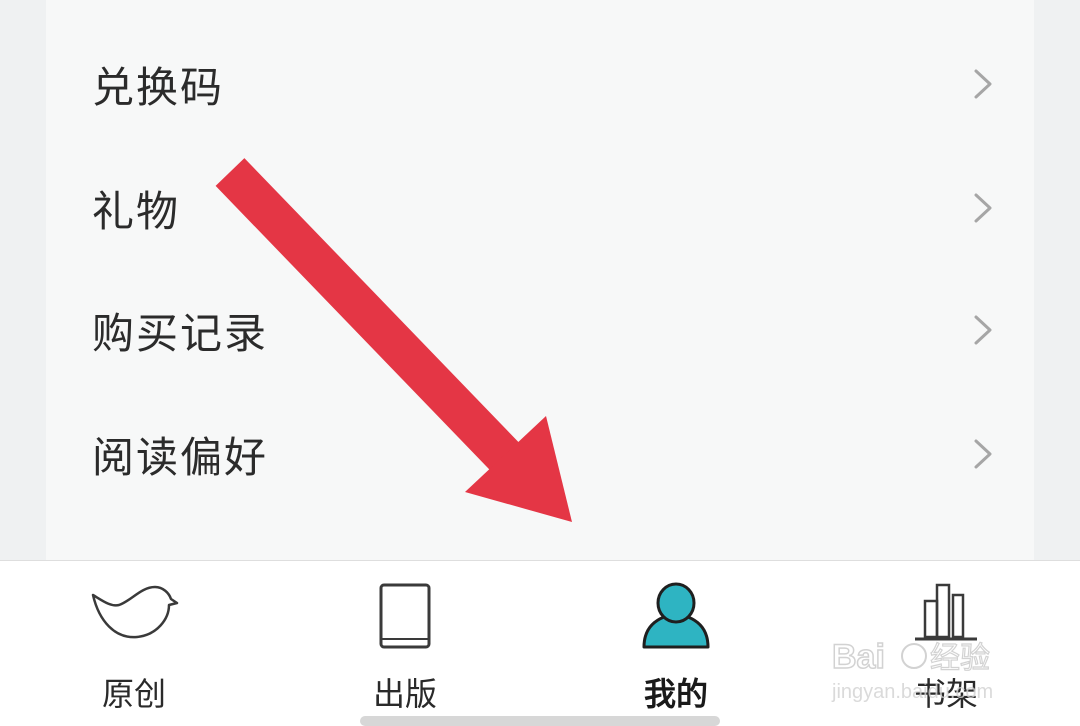 Image resolution: width=1080 pixels, height=726 pixels. Describe the element at coordinates (405, 616) in the screenshot. I see `book-icon` at that location.